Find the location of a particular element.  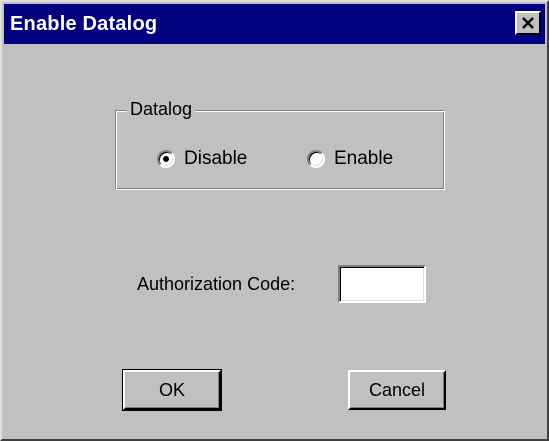

radio-enable-label: Enable is located at coordinates (363, 159).